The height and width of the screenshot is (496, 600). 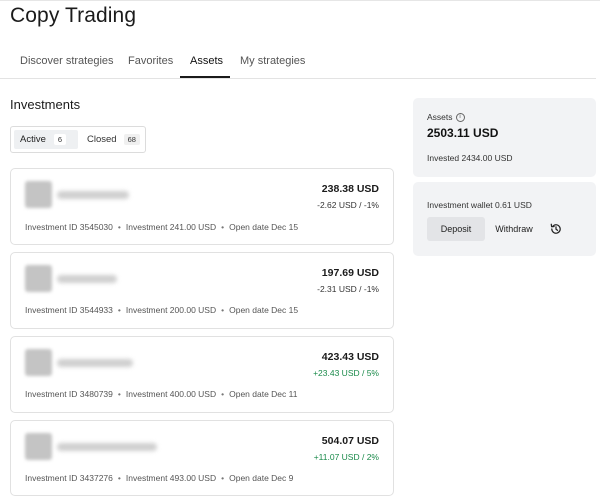 I want to click on filter-active-count: 6, so click(x=60, y=139).